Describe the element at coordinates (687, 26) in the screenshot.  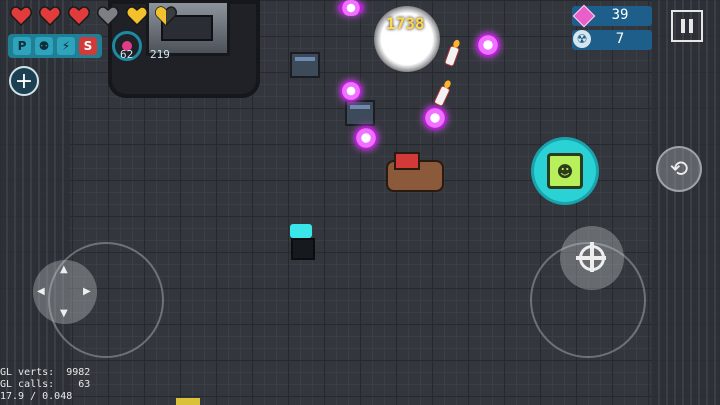
I see `pause-button` at that location.